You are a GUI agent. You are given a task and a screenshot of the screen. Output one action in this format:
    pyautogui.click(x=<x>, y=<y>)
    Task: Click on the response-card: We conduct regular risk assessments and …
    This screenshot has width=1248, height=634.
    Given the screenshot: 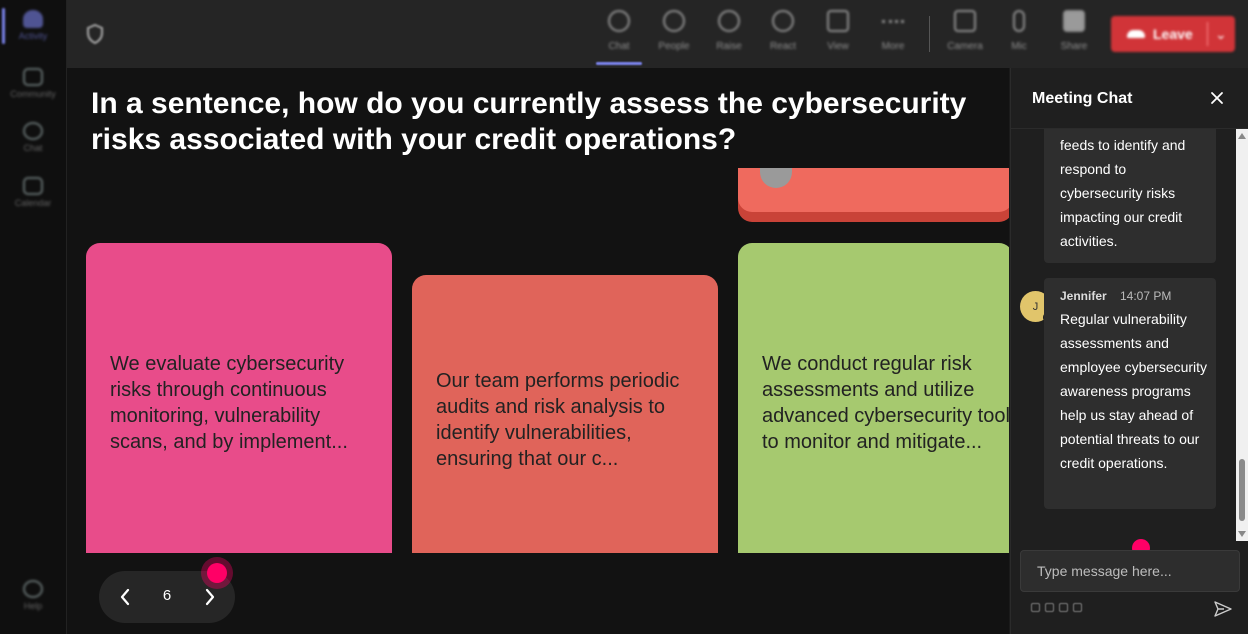 What is the action you would take?
    pyautogui.click(x=873, y=398)
    